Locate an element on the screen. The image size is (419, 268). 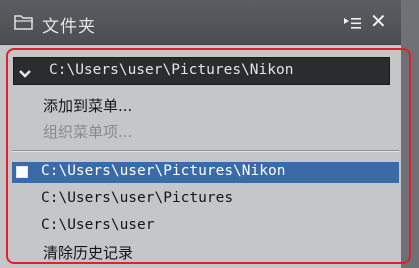
current-path: C:\Users\user\Pictures\Nikon is located at coordinates (171, 70).